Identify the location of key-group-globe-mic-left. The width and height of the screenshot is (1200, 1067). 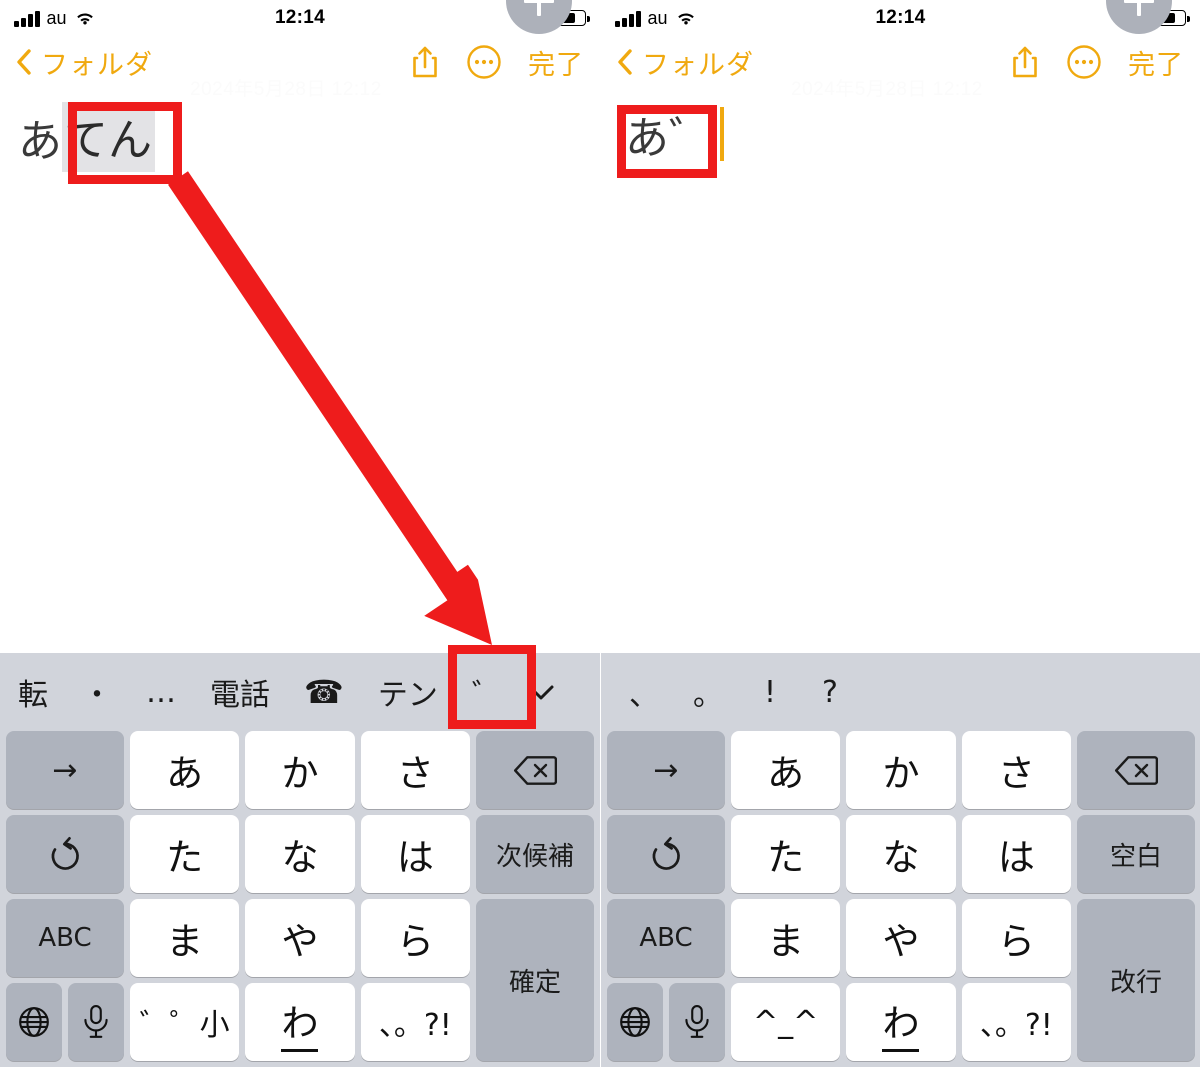
(65, 1022).